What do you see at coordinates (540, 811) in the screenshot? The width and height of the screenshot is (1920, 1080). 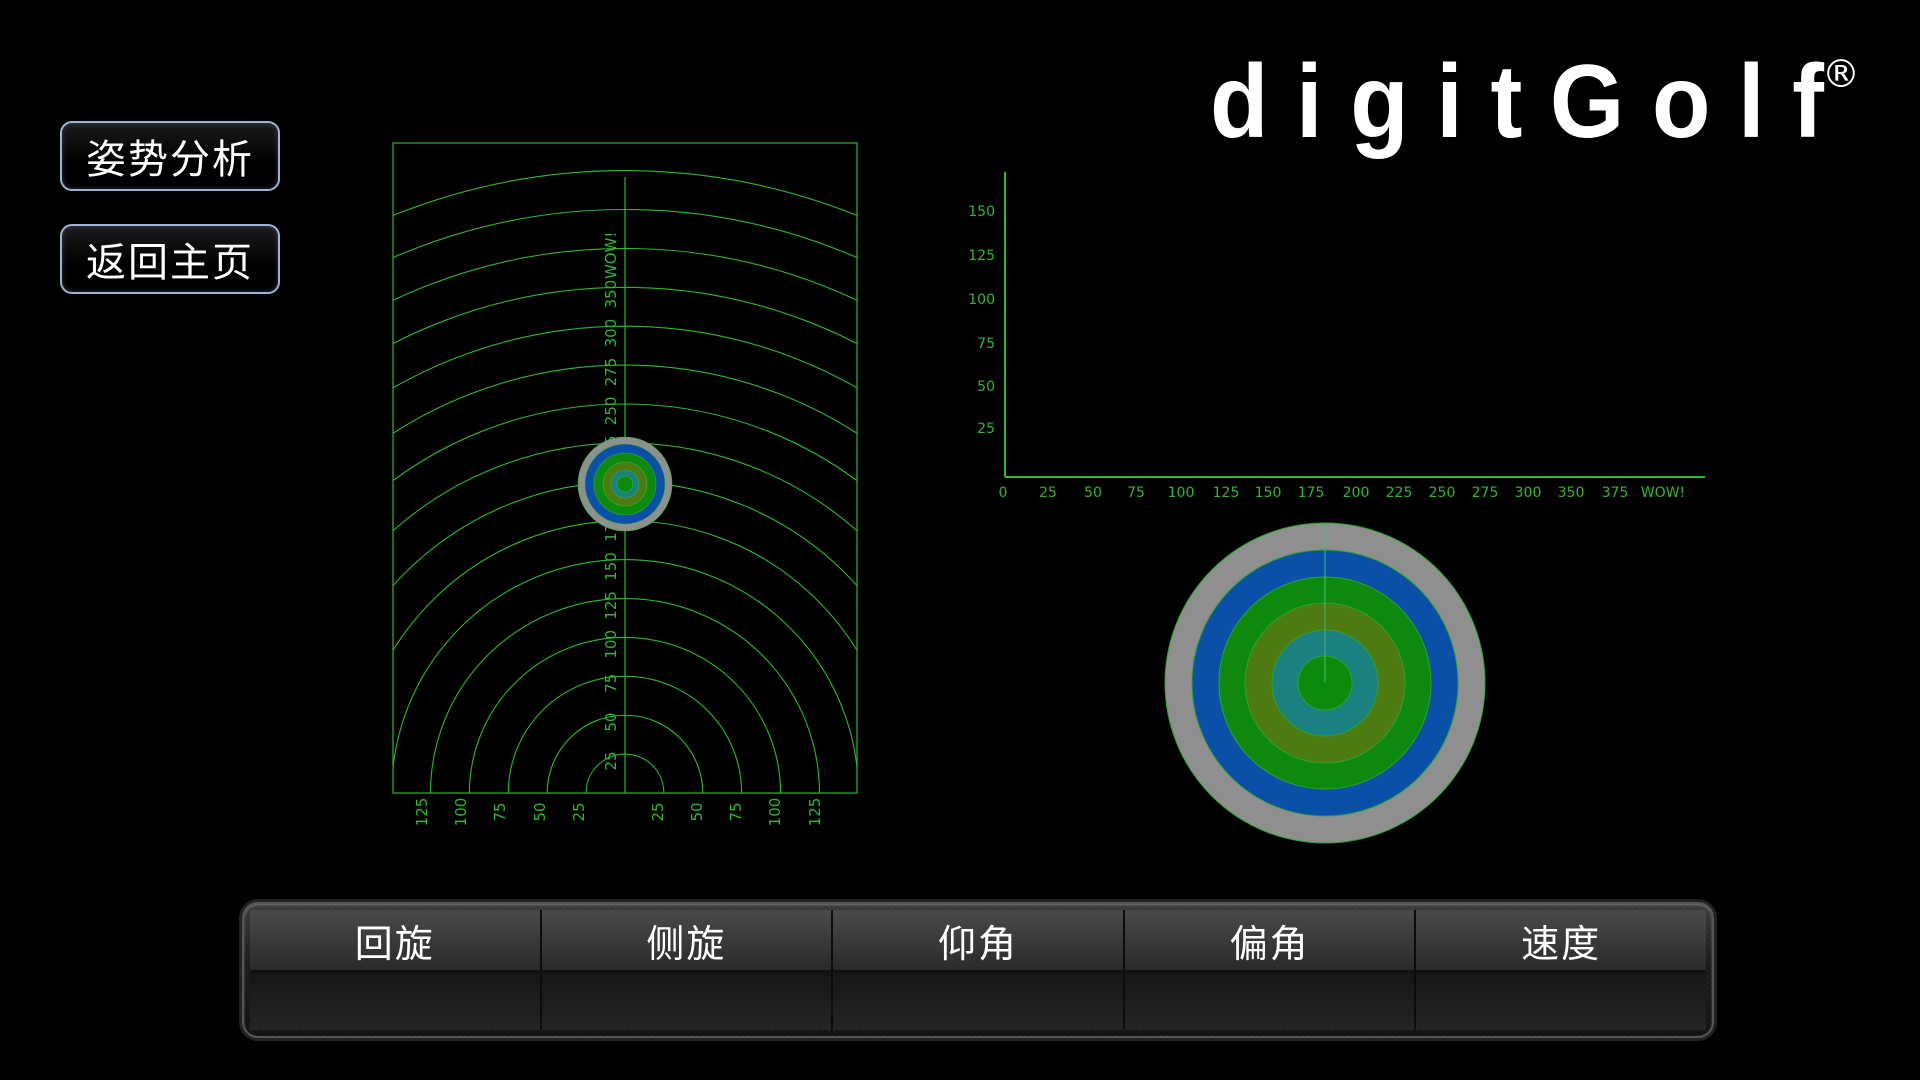 I see `range-side-label-left: 50` at bounding box center [540, 811].